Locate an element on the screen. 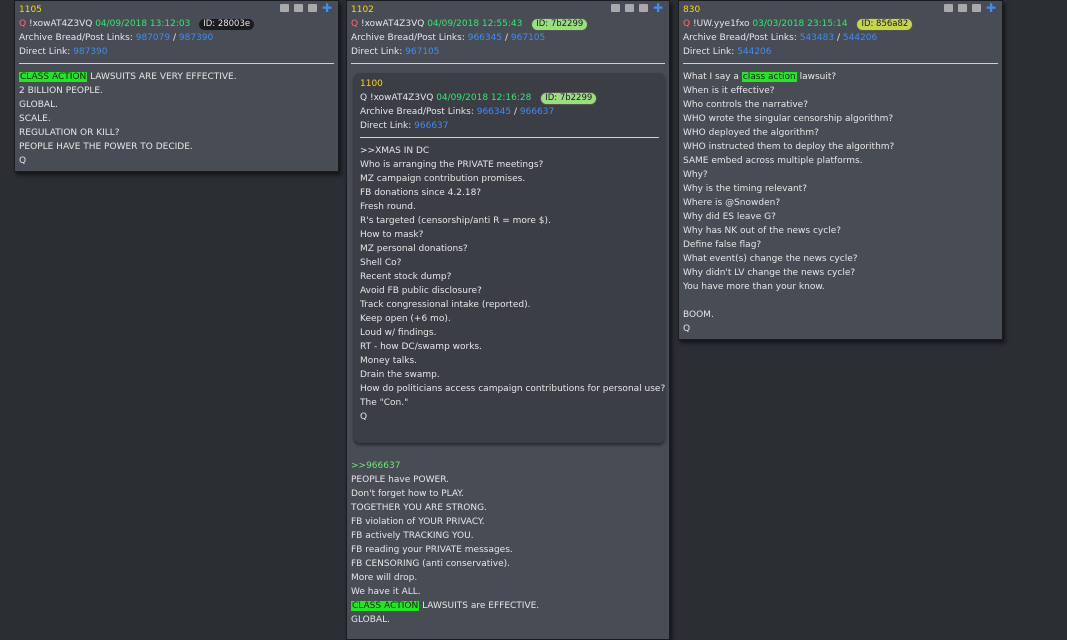 The height and width of the screenshot is (640, 1067). body-line: Track congressional intake (reported). is located at coordinates (445, 305).